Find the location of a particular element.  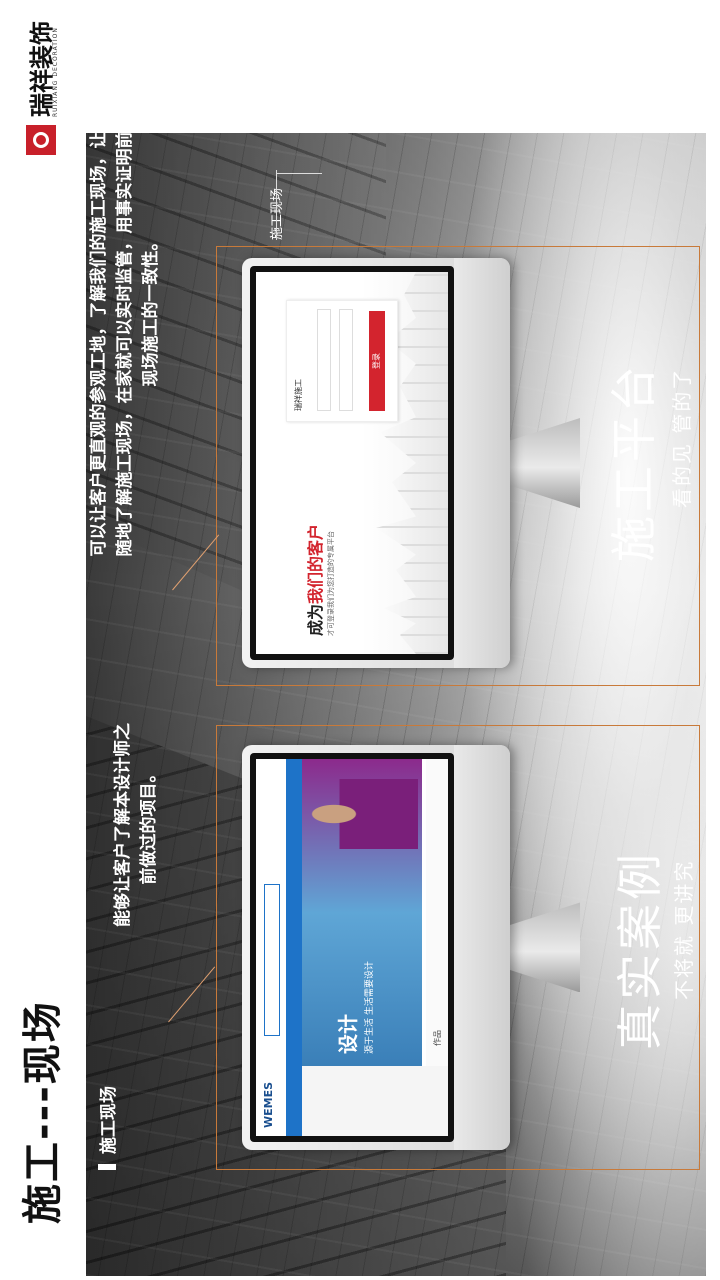

site-banner-sub: 源于生活 生活需要设计 is located at coordinates (370, 1007).